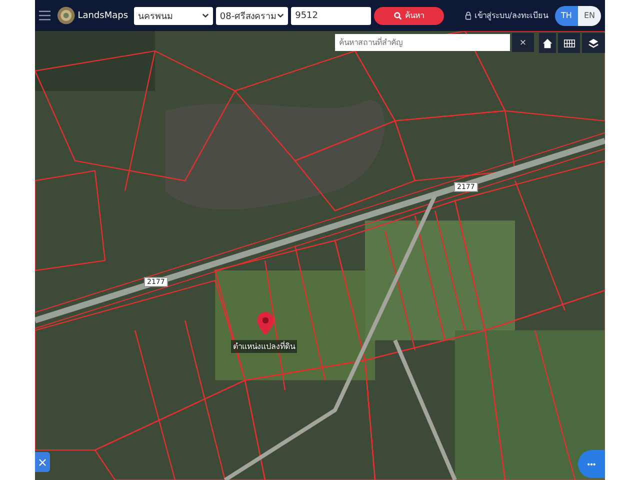 The height and width of the screenshot is (480, 640). Describe the element at coordinates (409, 15) in the screenshot. I see `search-button: ค้นหา` at that location.